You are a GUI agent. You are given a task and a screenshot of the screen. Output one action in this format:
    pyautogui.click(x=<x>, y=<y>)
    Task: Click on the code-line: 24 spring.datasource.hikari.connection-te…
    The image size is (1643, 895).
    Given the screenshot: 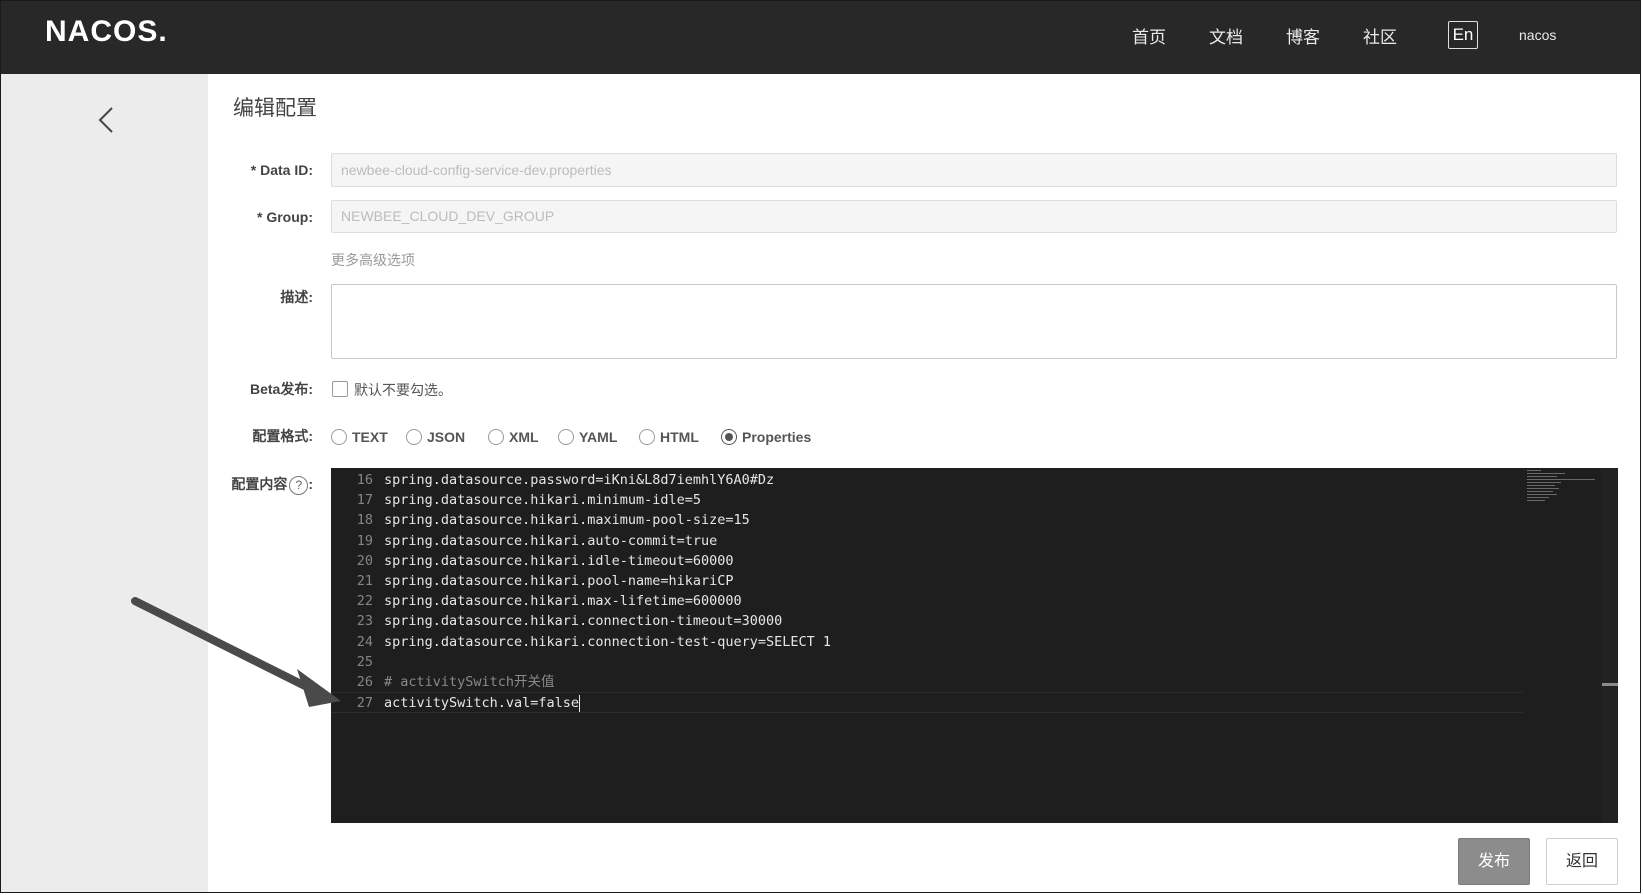 What is the action you would take?
    pyautogui.click(x=927, y=642)
    